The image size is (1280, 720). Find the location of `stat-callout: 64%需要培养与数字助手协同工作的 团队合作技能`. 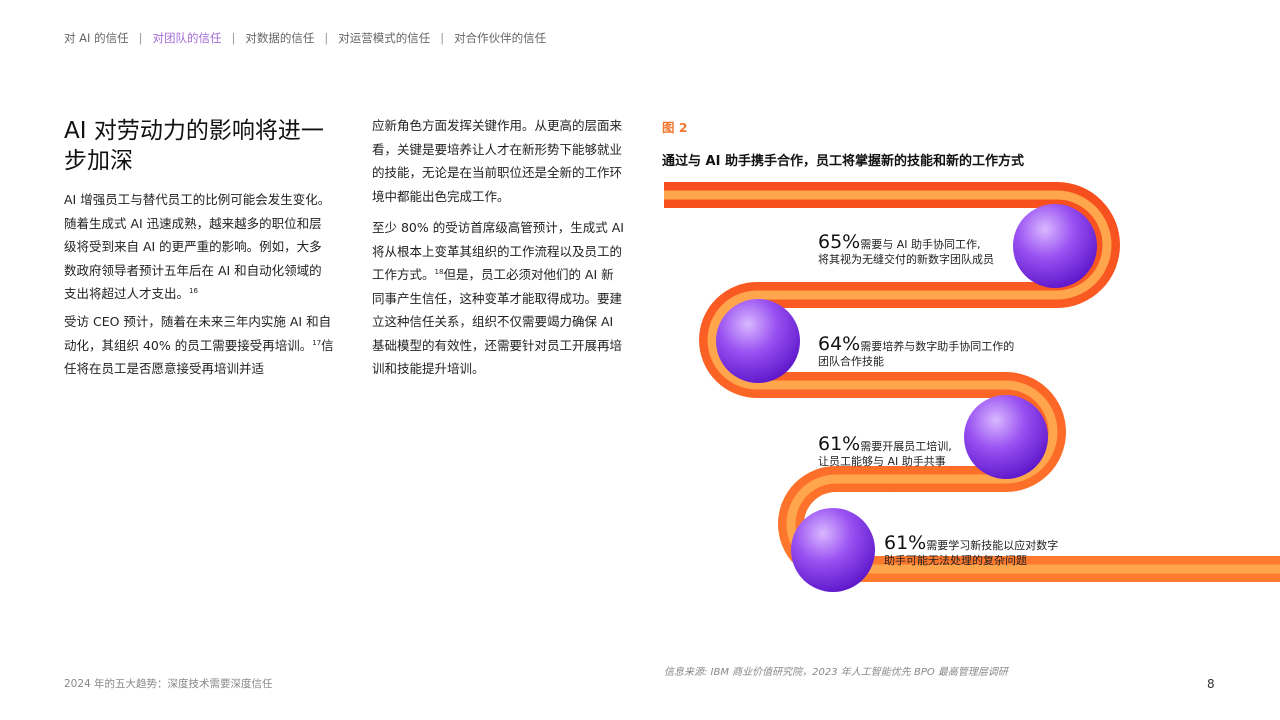

stat-callout: 64%需要培养与数字助手协同工作的 团队合作技能 is located at coordinates (916, 351).